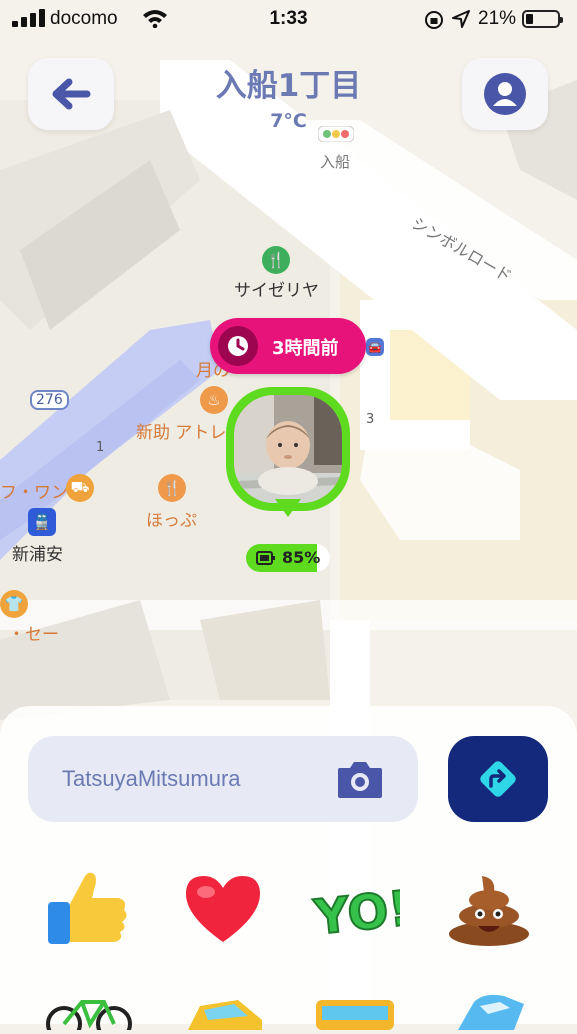 The image size is (577, 1034). Describe the element at coordinates (497, 18) in the screenshot. I see `battery-percent: 21%` at that location.